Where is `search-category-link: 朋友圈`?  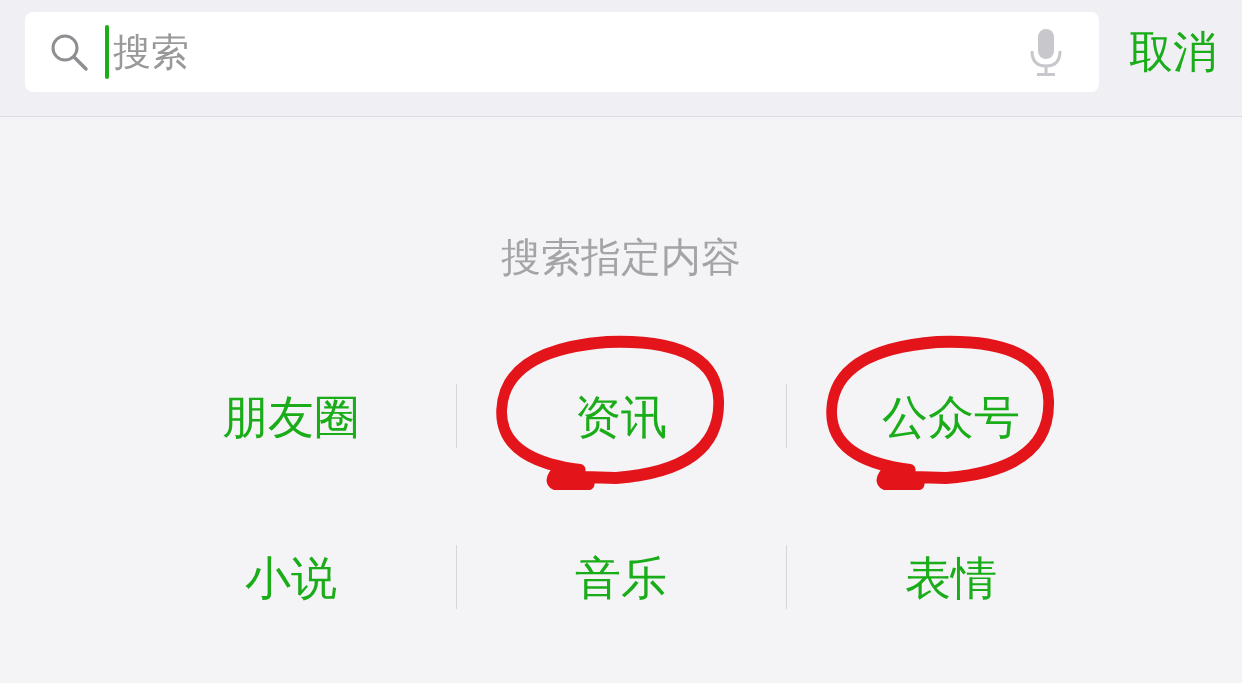
search-category-link: 朋友圈 is located at coordinates (291, 416).